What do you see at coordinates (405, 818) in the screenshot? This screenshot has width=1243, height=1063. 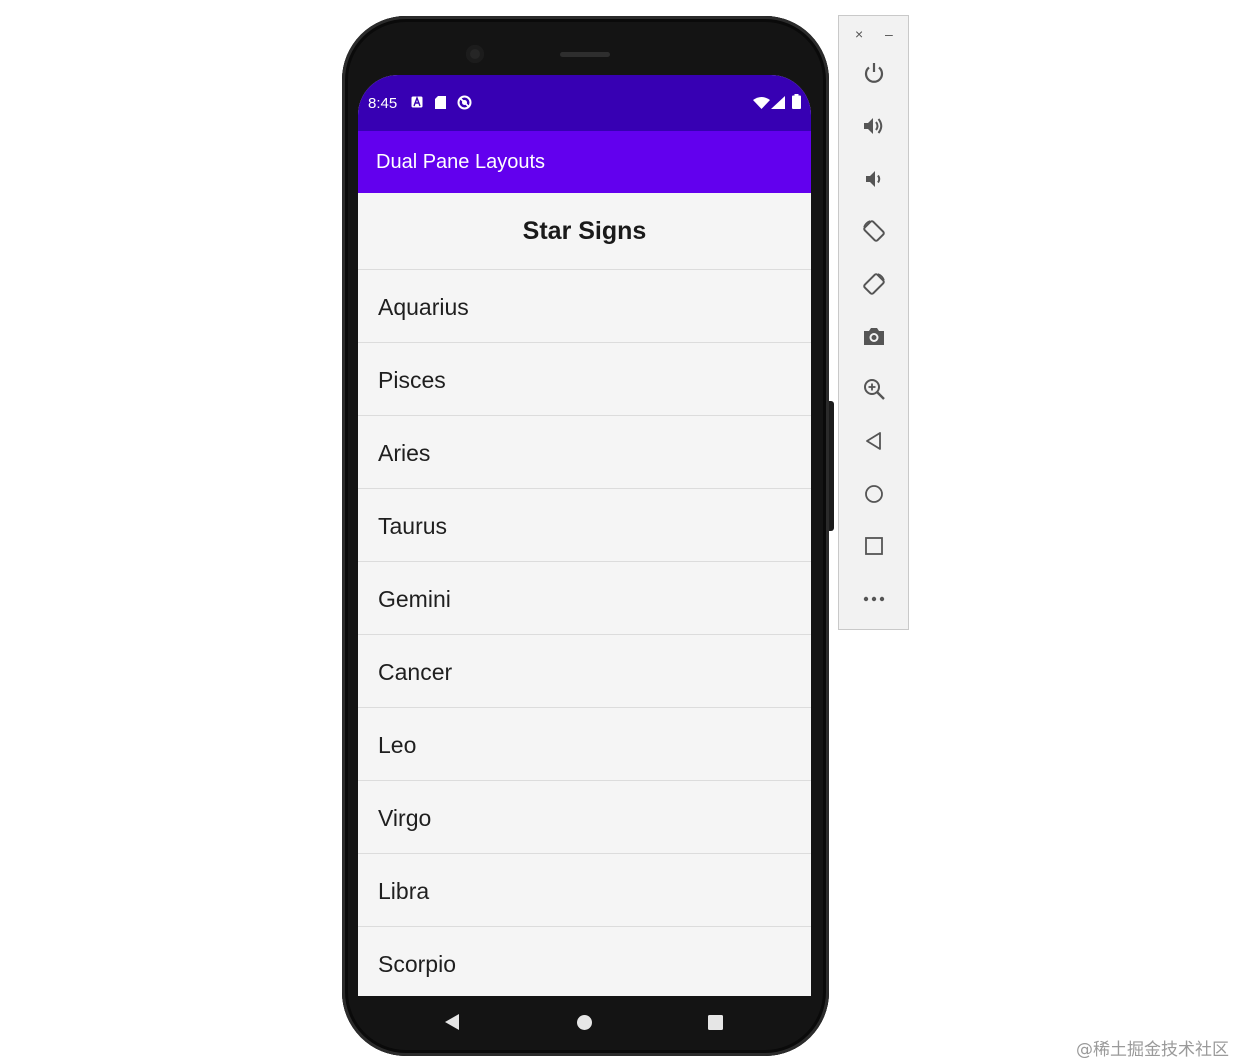 I see `list-item-label: Virgo` at bounding box center [405, 818].